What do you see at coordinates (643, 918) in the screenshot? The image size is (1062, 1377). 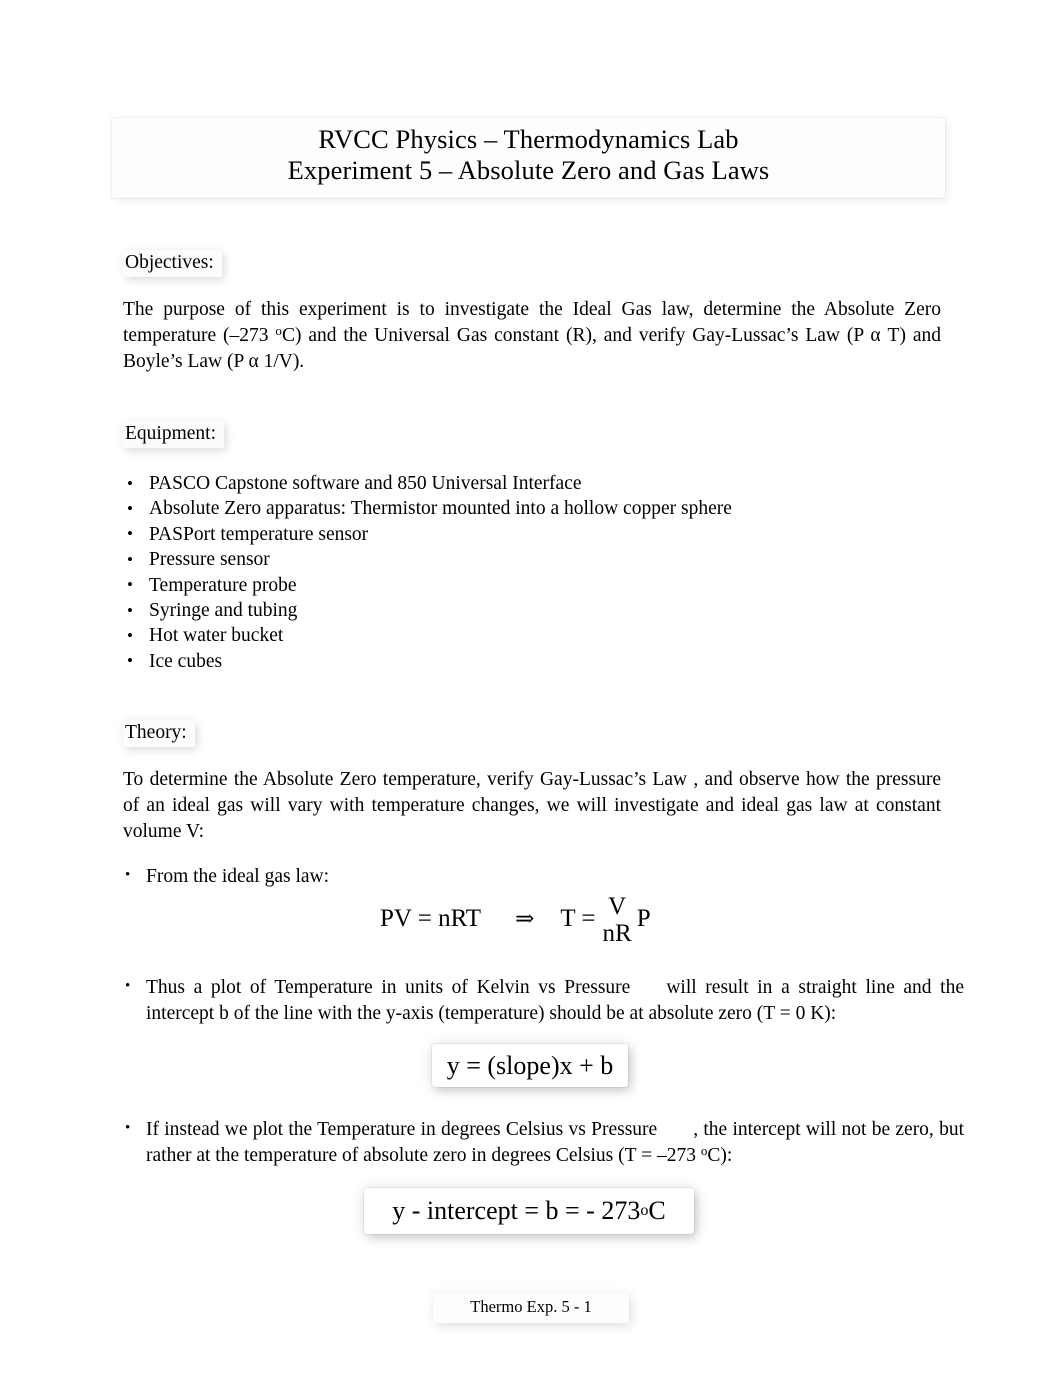 I see `equation-rhs-tail: P` at bounding box center [643, 918].